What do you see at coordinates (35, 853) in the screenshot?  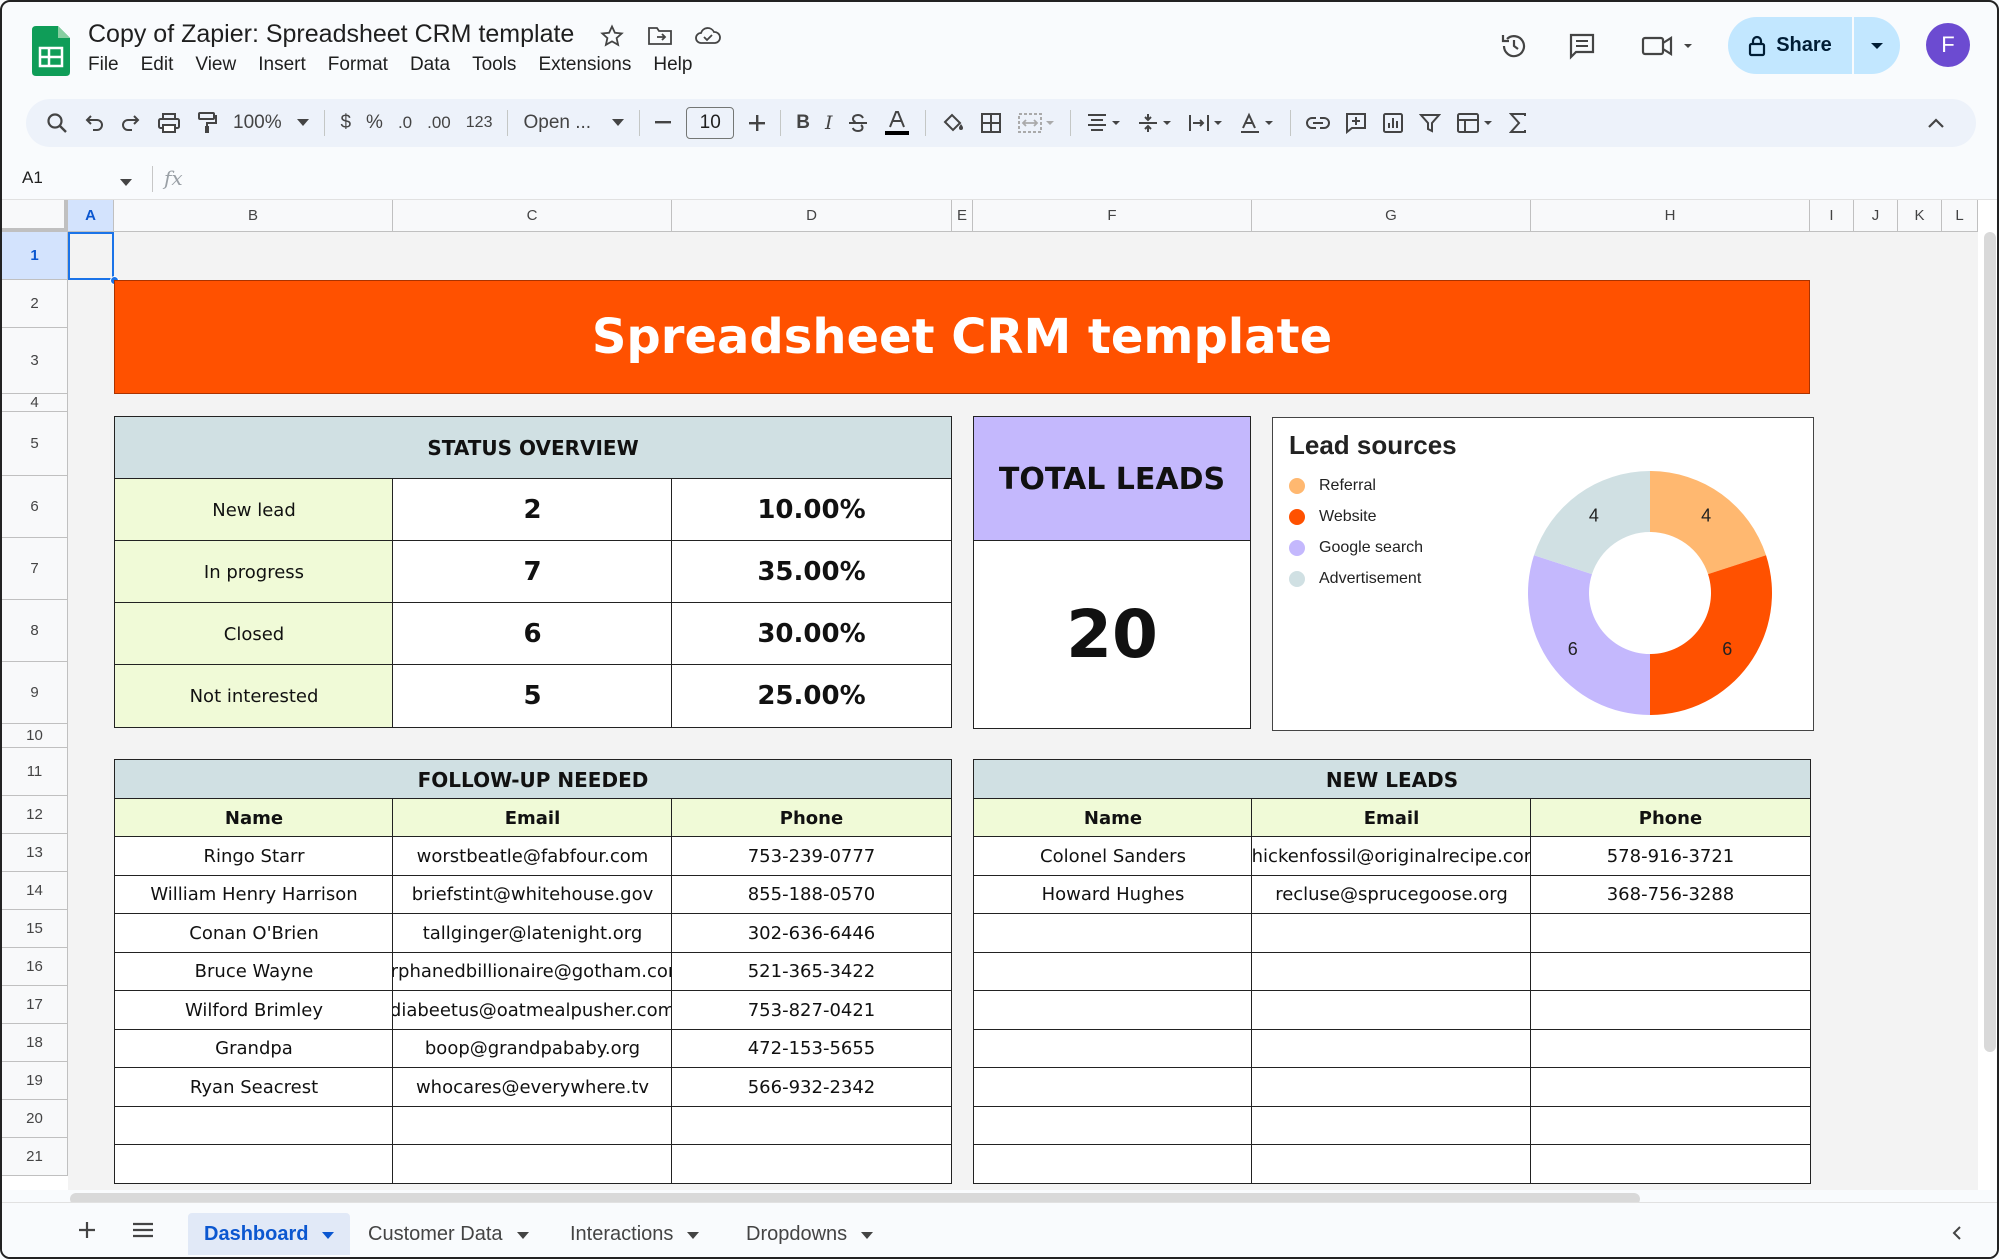 I see `row-header: 13` at bounding box center [35, 853].